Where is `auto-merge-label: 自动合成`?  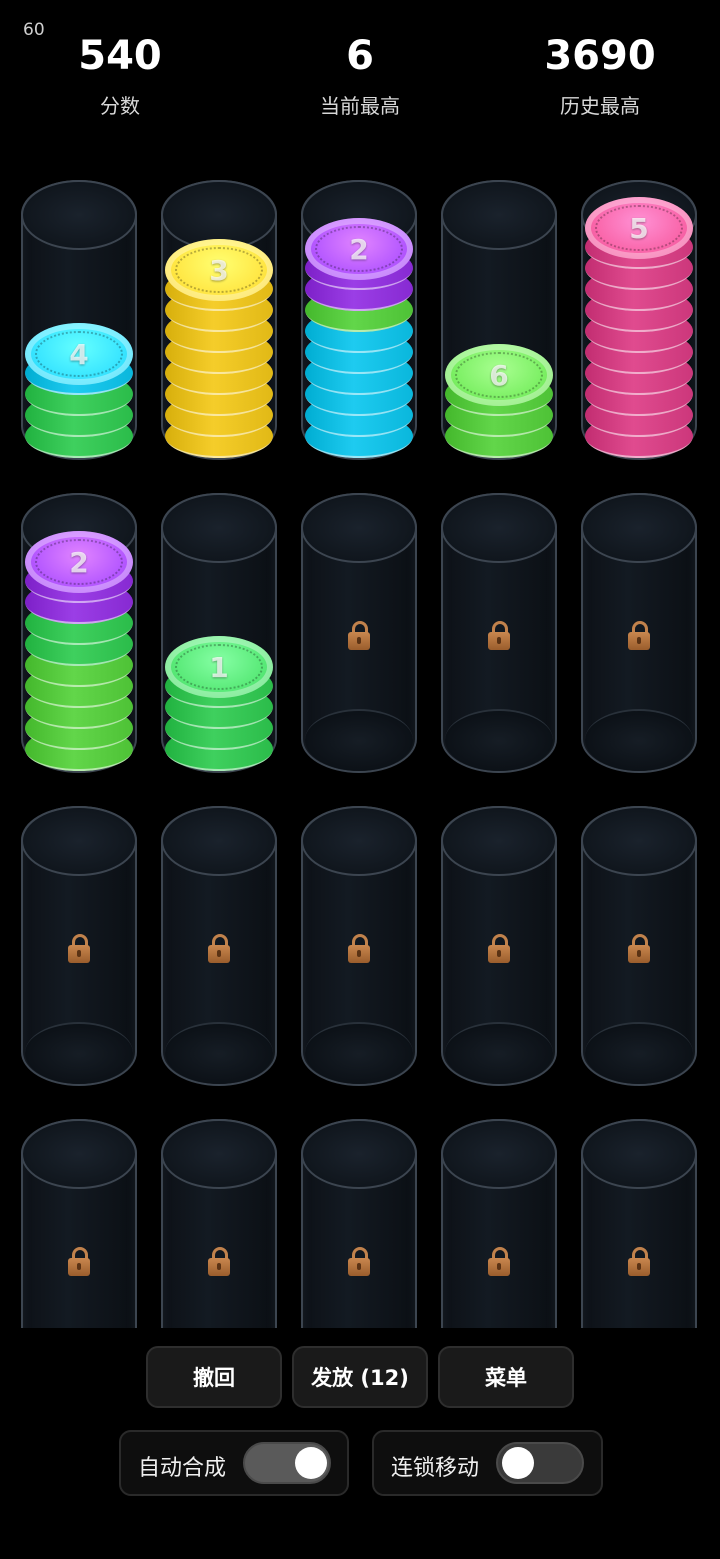
auto-merge-label: 自动合成 is located at coordinates (182, 1468).